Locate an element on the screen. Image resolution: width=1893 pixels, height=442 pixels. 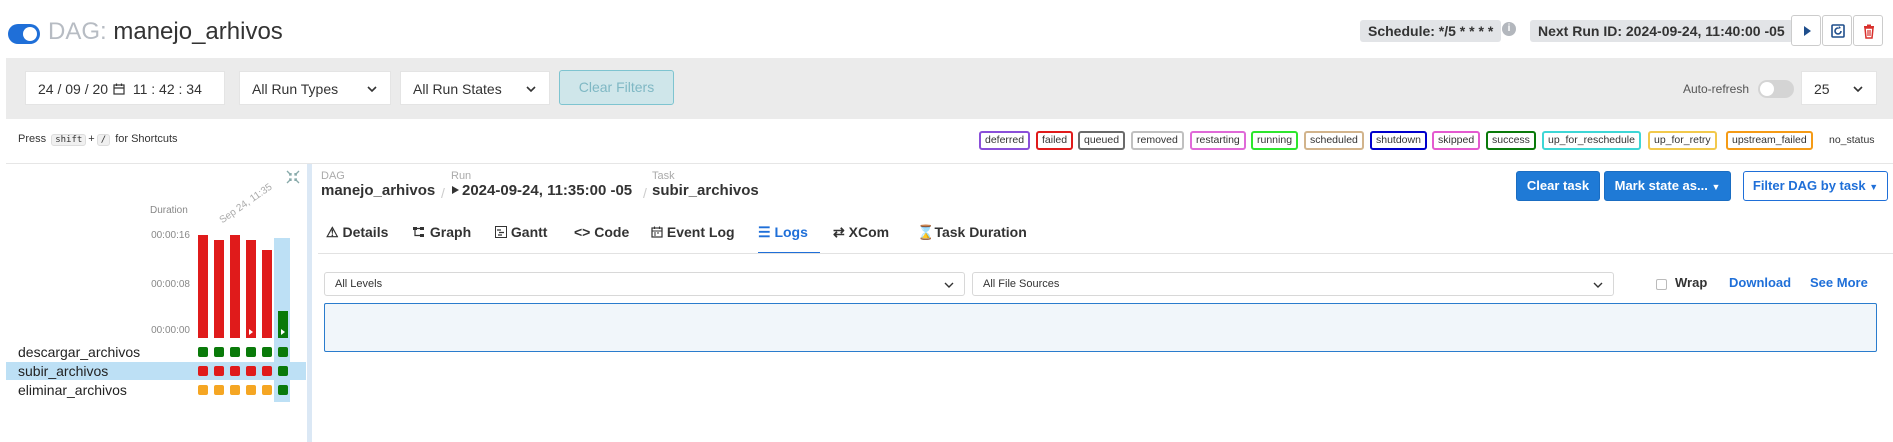
tab-details: ⚠ Details is located at coordinates (357, 239).